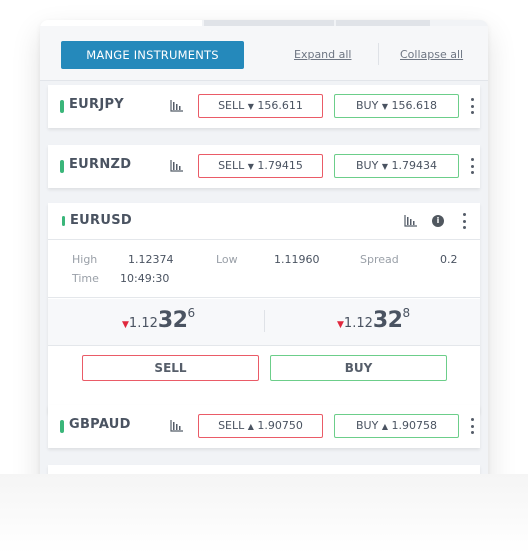 This screenshot has height=554, width=528. I want to click on sell-button: SELL ▲ 1.90750, so click(260, 426).